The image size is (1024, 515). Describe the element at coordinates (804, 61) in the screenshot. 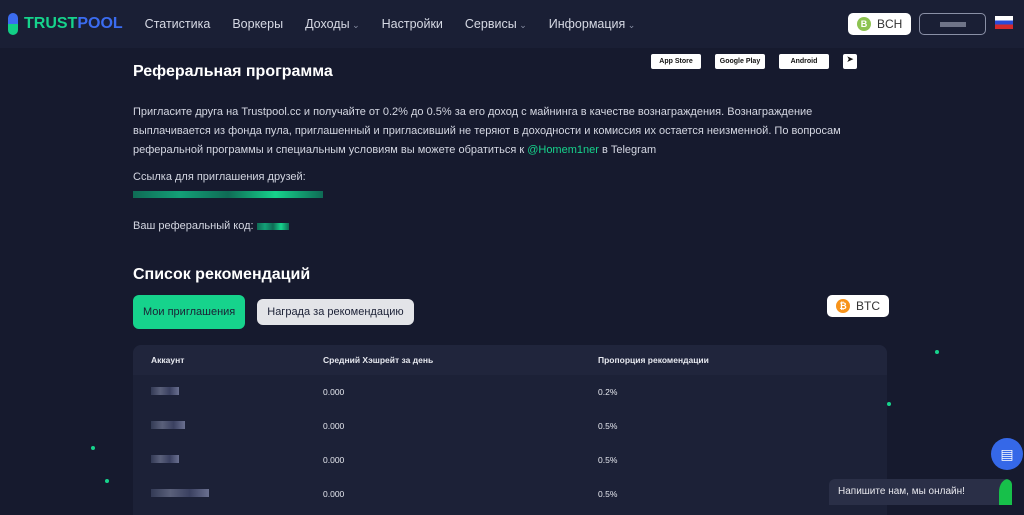

I see `android-badge: Android` at that location.